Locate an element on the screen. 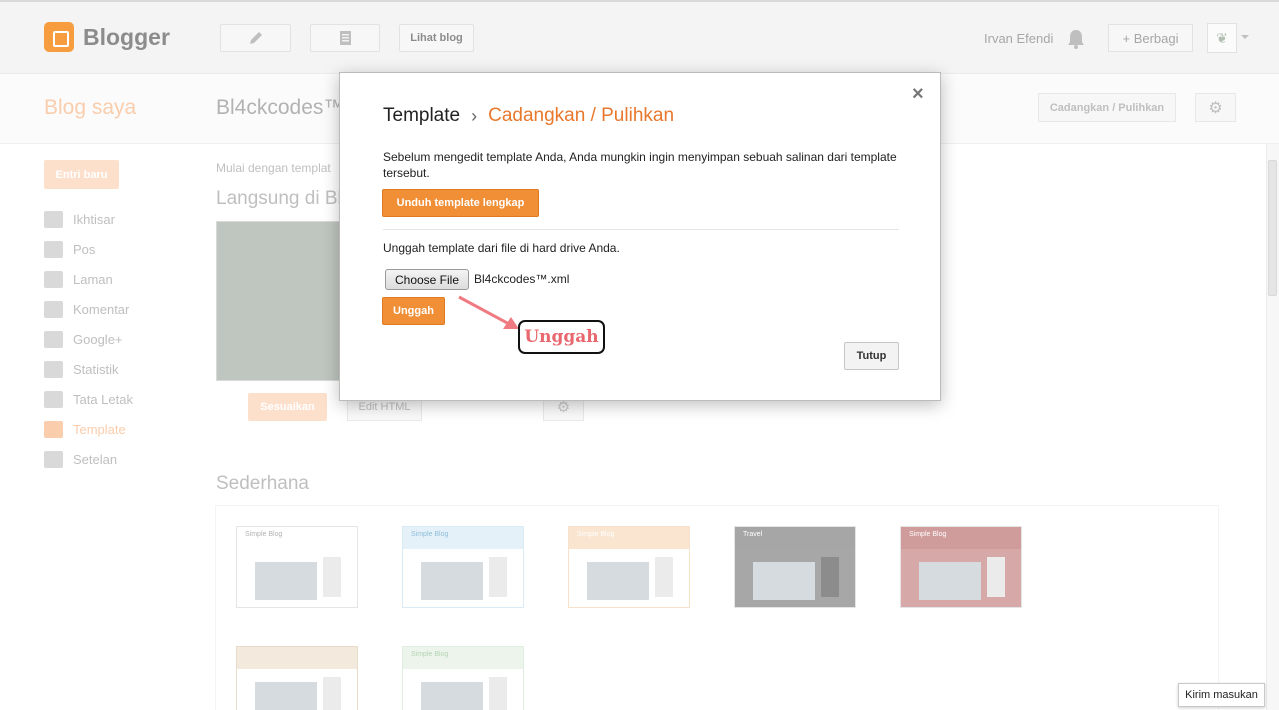 This screenshot has width=1279, height=710. dialog-title: Template › Cadangkan / Pulihkan is located at coordinates (528, 116).